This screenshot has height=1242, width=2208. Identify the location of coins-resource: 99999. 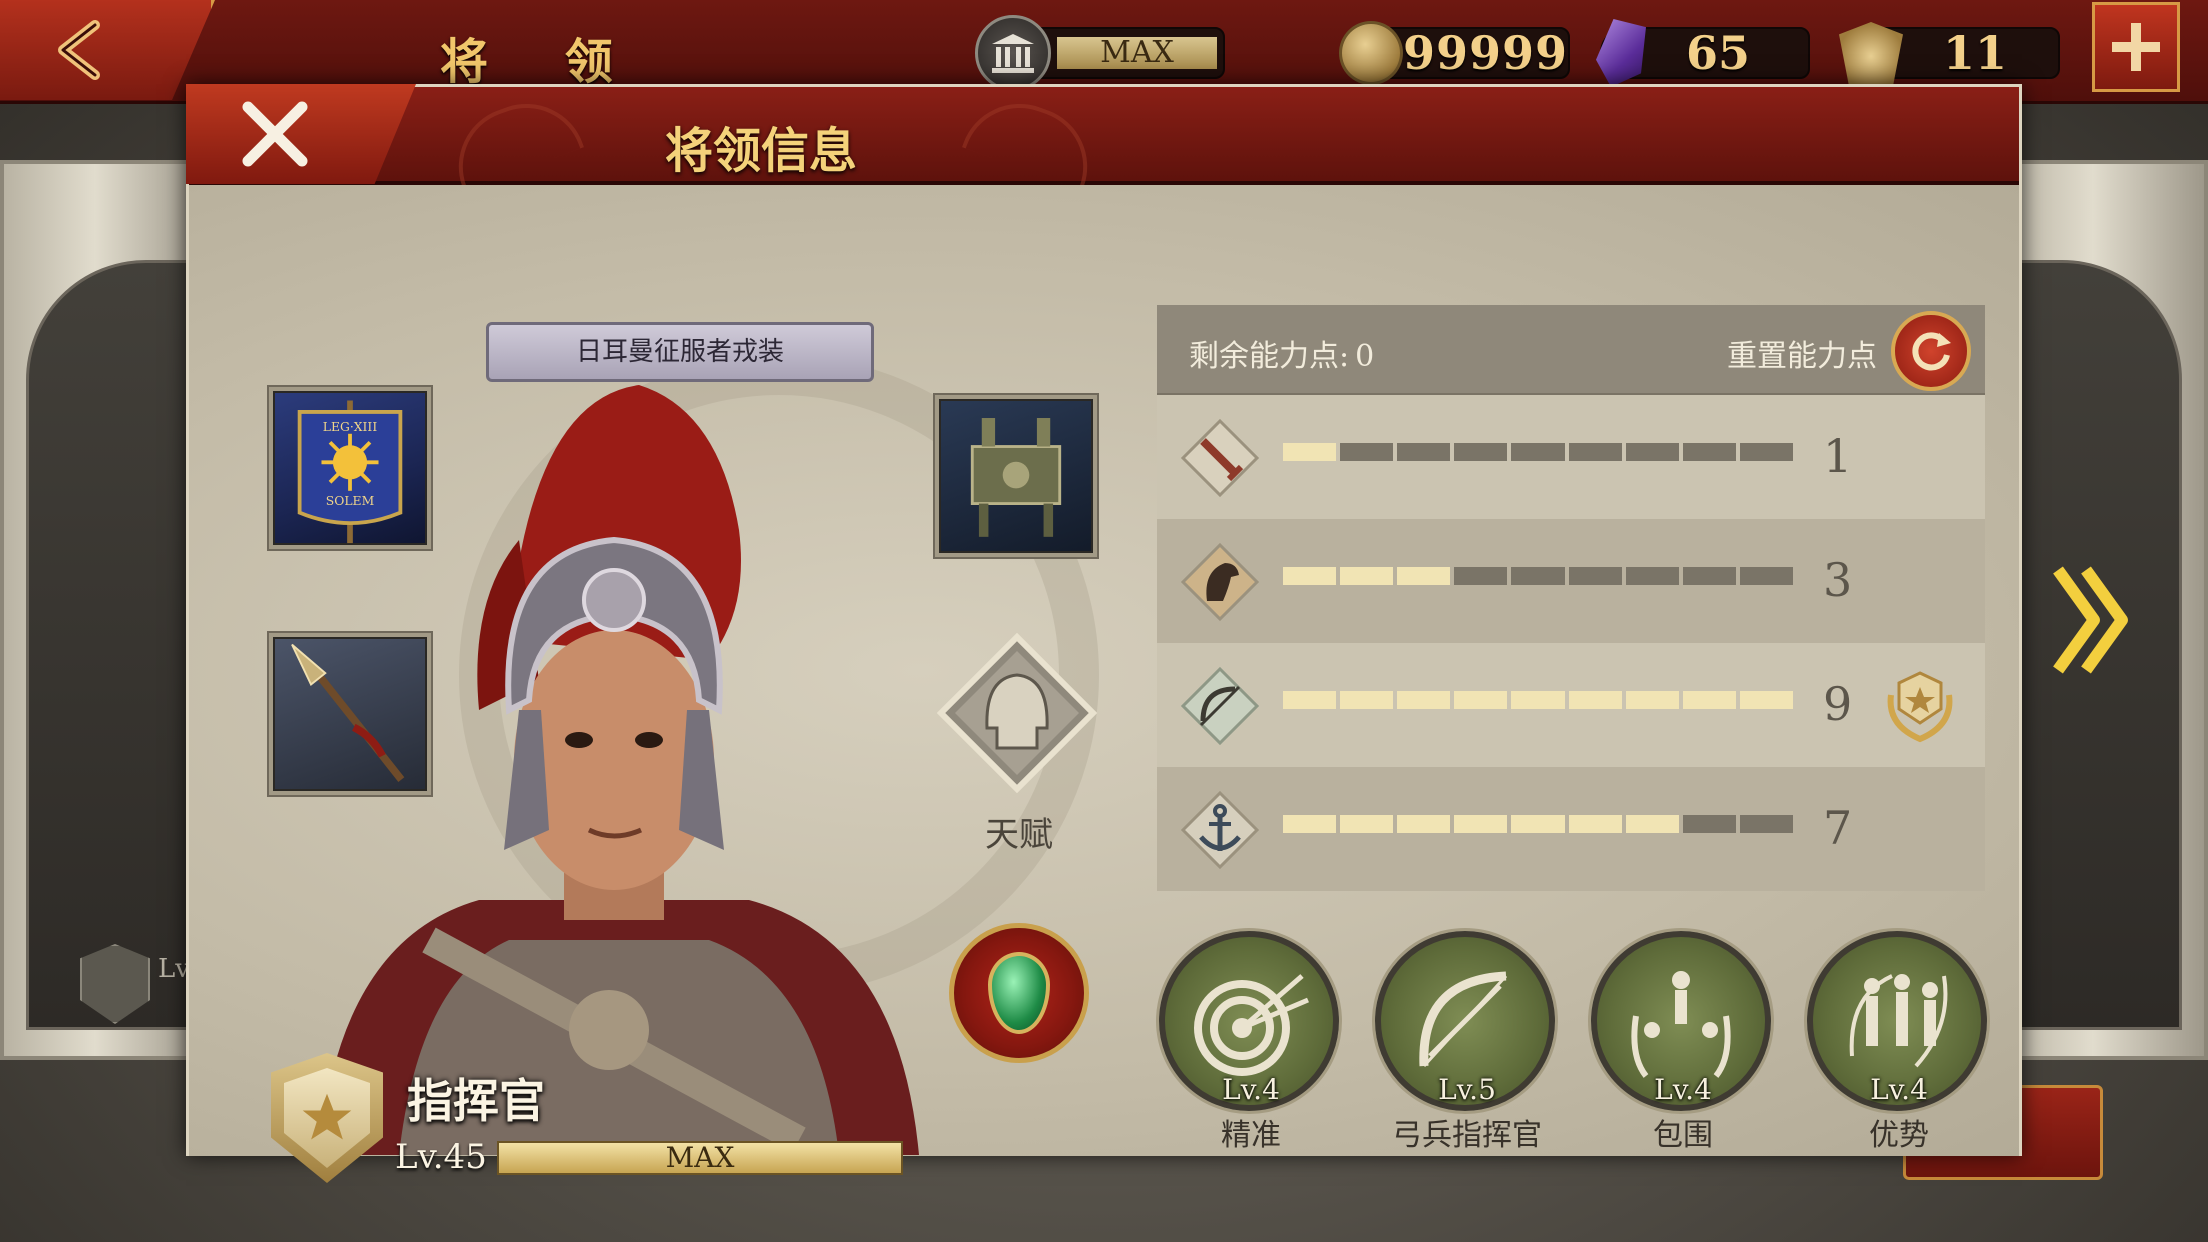
(1454, 53).